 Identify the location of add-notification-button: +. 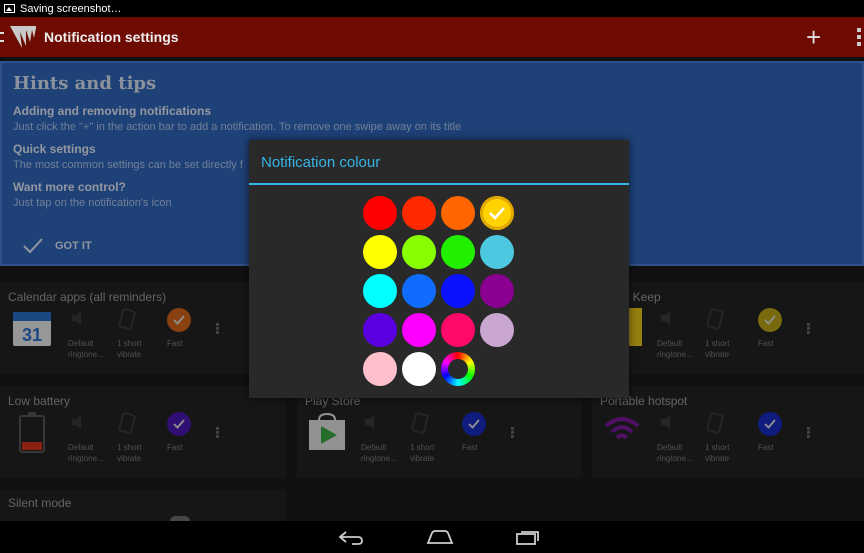
(813, 37).